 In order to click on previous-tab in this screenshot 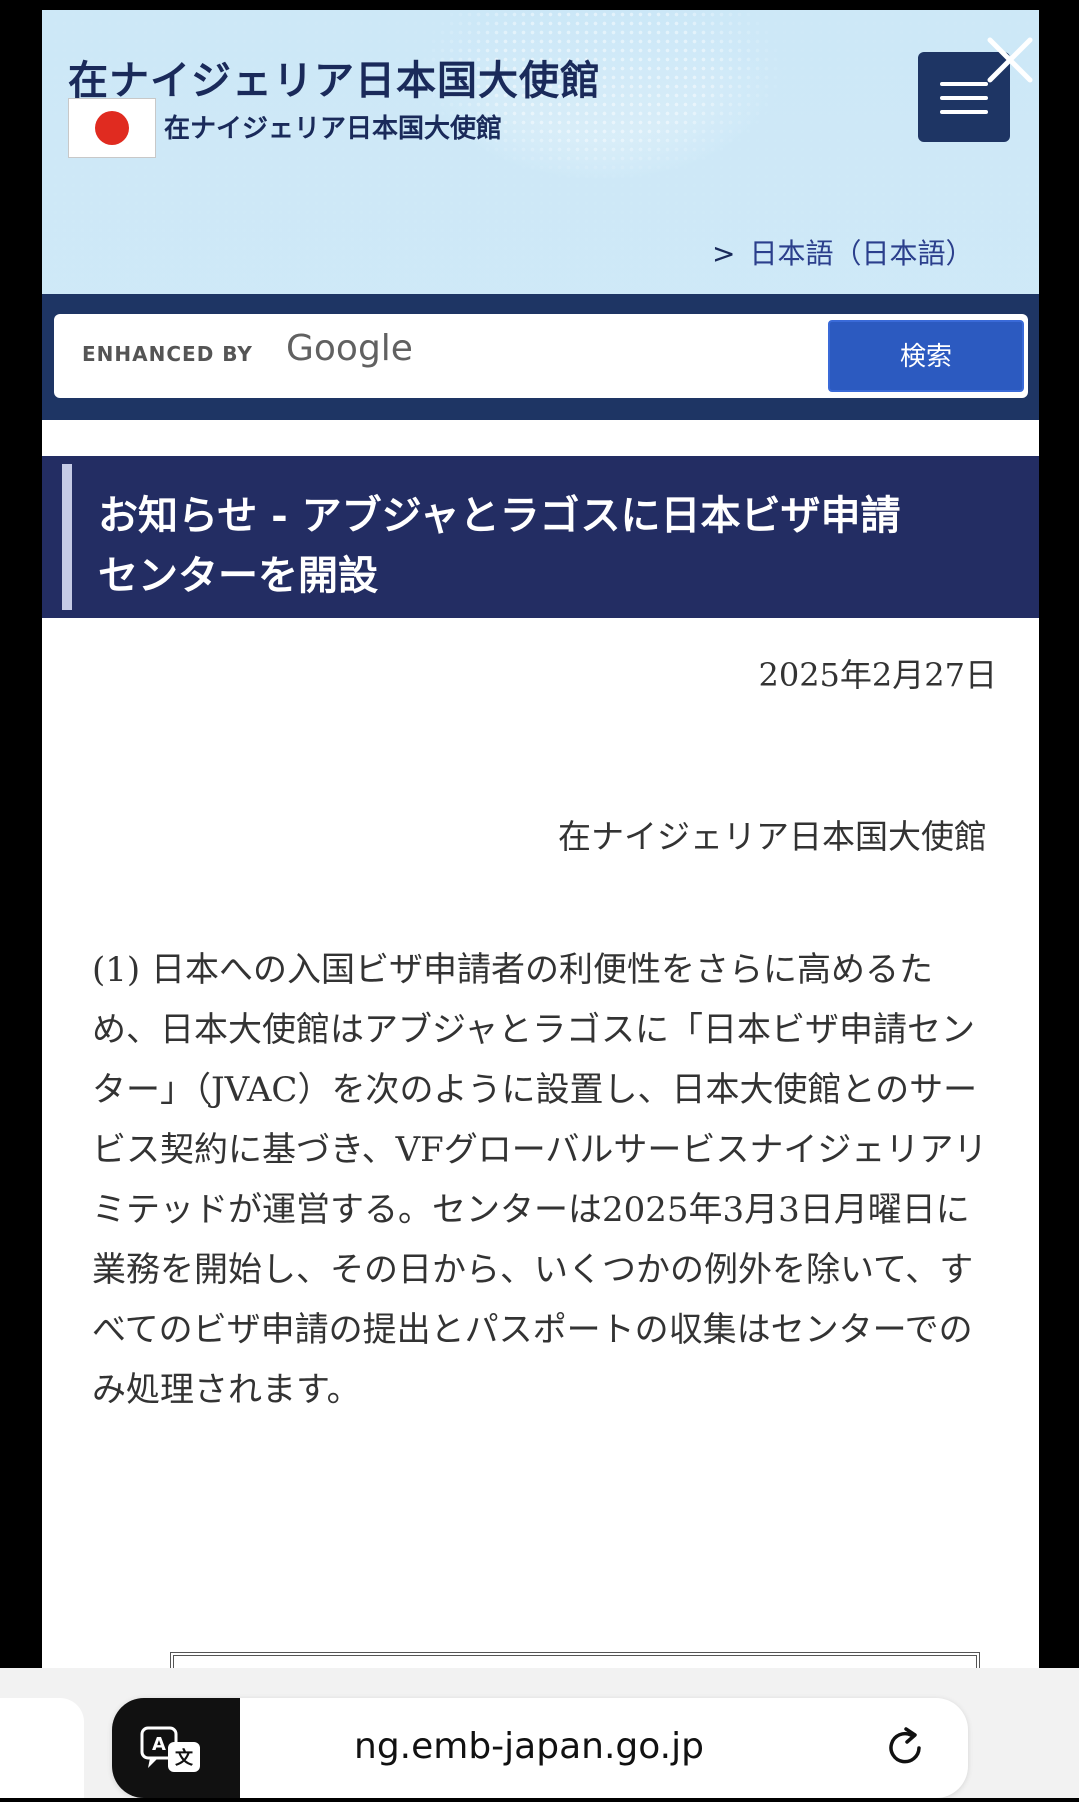, I will do `click(42, 1748)`.